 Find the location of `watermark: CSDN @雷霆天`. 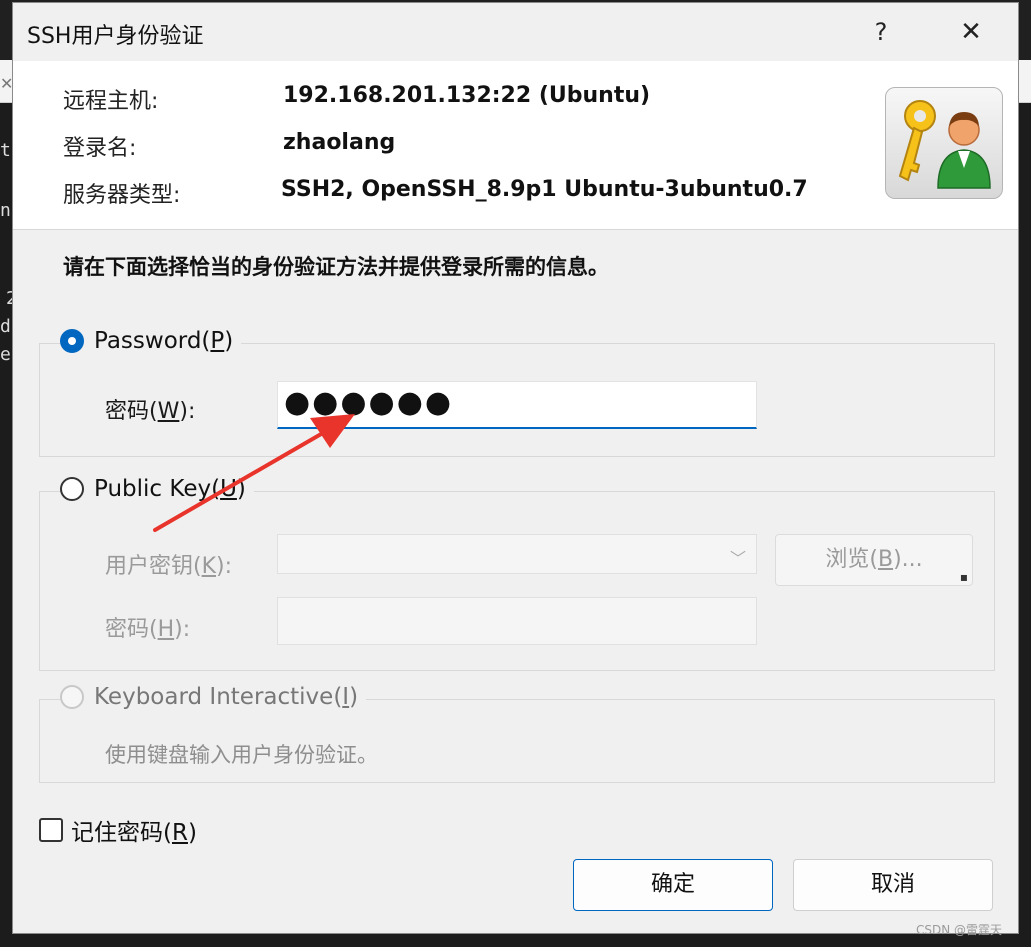

watermark: CSDN @雷霆天 is located at coordinates (959, 930).